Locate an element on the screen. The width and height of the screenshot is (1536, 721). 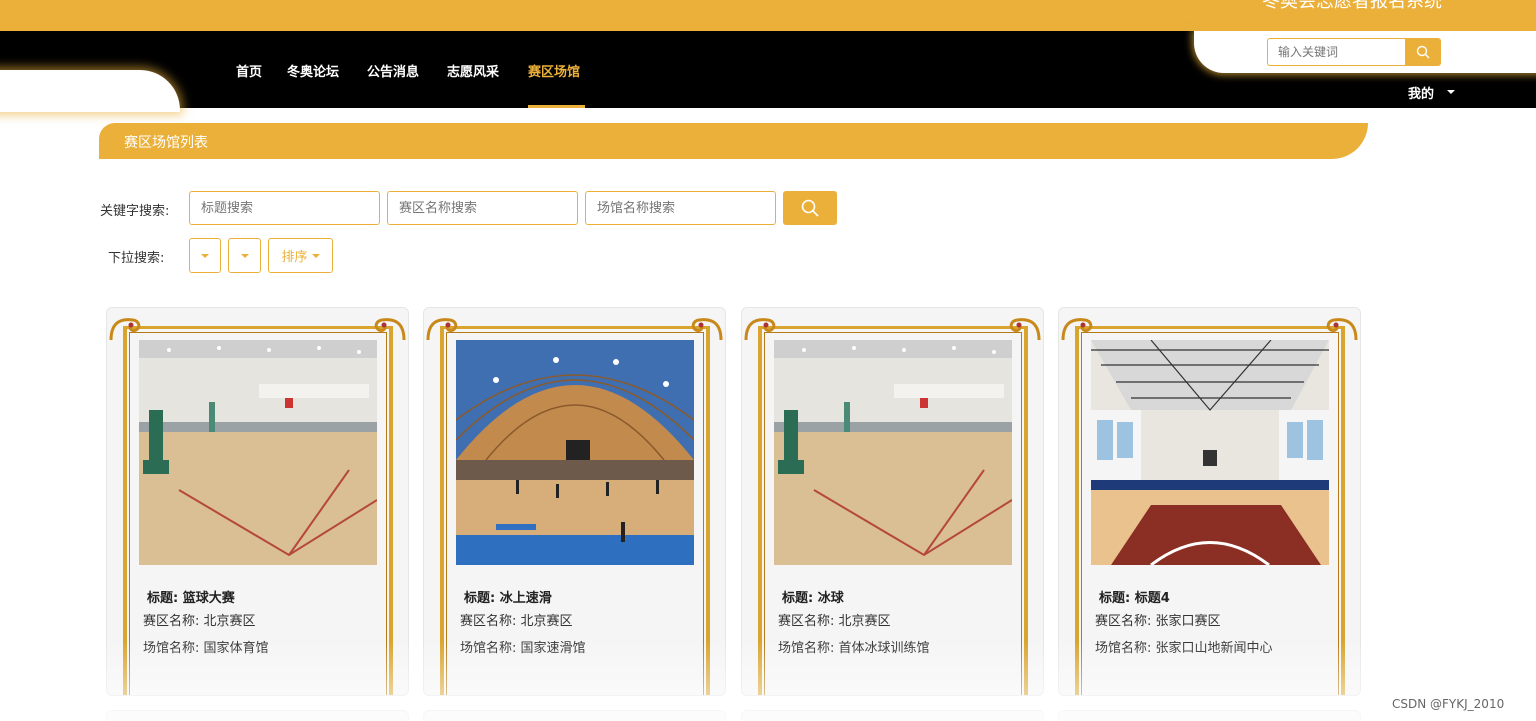
nav-item-announcements: 公告消息 is located at coordinates (393, 70).